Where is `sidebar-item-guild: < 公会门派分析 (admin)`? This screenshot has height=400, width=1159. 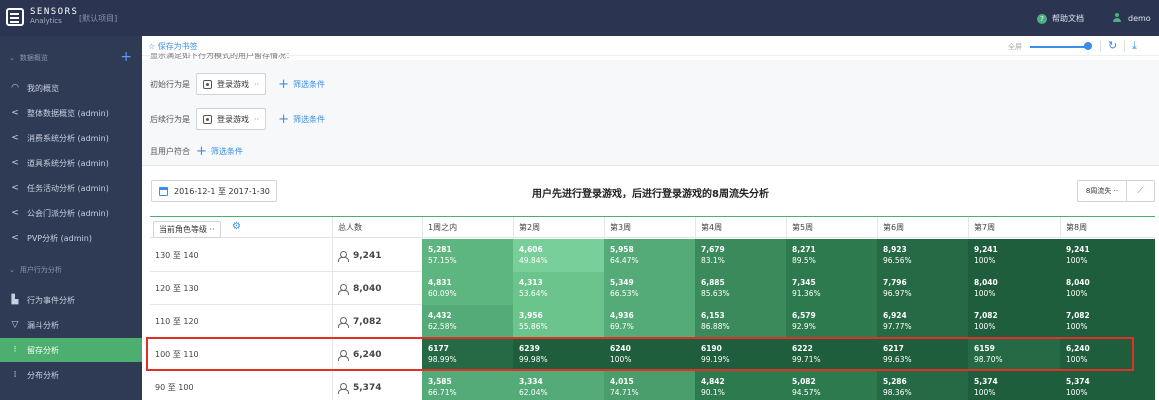 sidebar-item-guild: < 公会门派分析 (admin) is located at coordinates (71, 213).